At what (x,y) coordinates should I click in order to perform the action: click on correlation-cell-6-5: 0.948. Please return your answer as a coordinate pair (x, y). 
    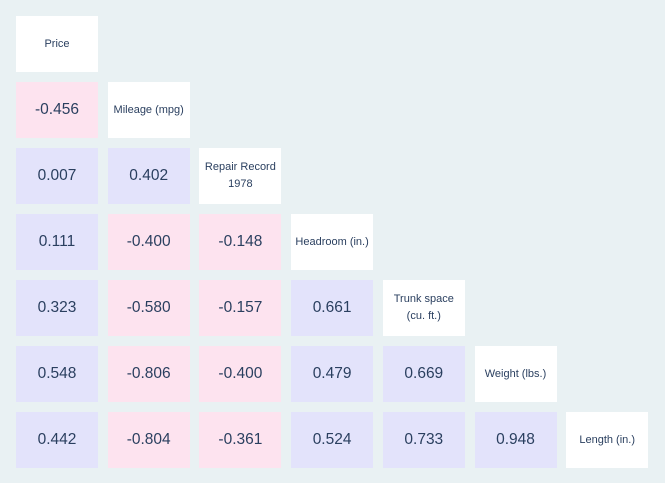
    Looking at the image, I should click on (515, 440).